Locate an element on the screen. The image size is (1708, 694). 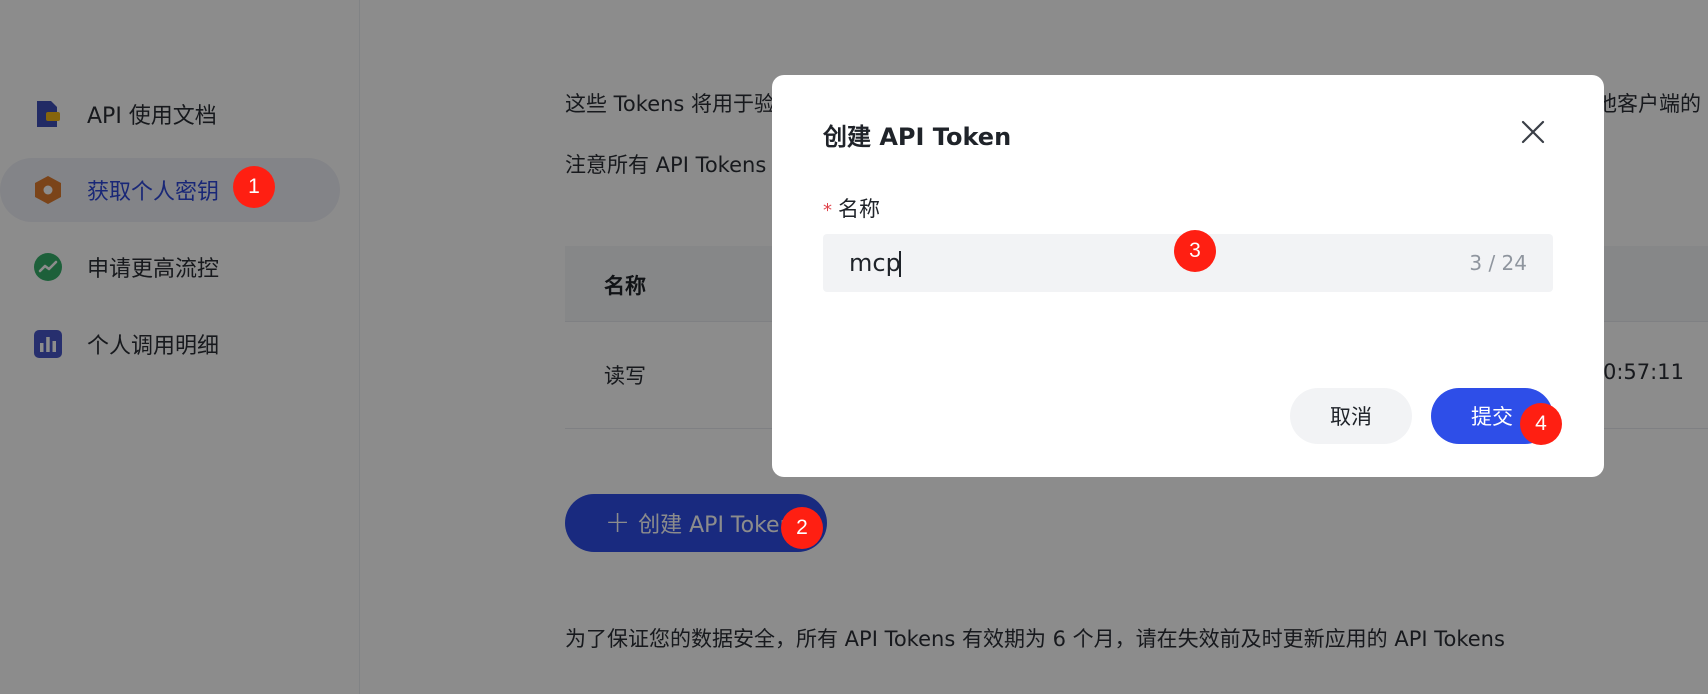
name-field-label-text: 名称 is located at coordinates (859, 209).